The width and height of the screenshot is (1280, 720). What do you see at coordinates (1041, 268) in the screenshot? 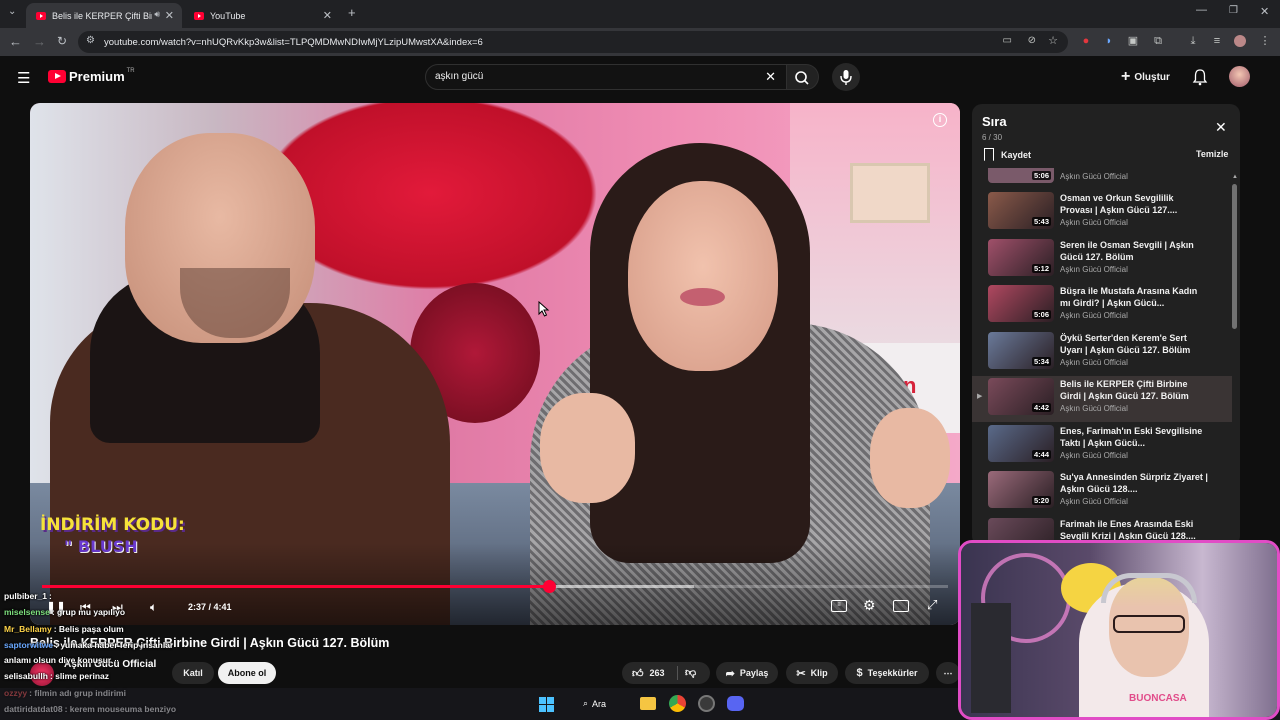
I see `video-duration: 5:12` at bounding box center [1041, 268].